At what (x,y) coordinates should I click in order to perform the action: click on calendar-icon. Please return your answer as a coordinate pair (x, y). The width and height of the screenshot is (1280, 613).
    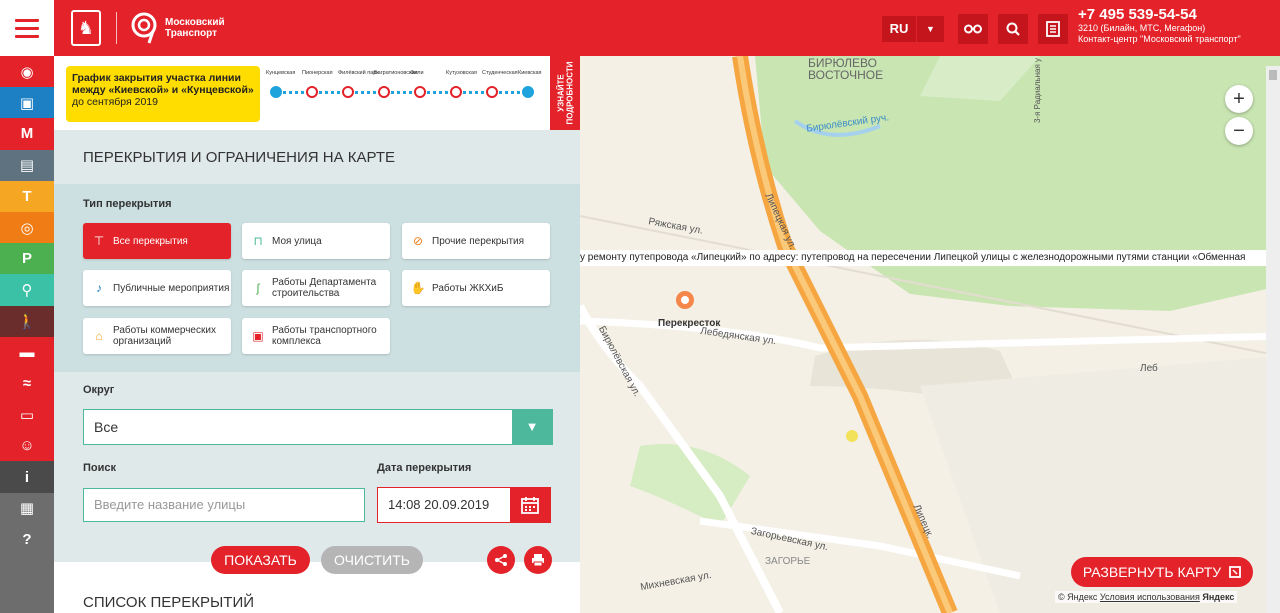
    Looking at the image, I should click on (530, 505).